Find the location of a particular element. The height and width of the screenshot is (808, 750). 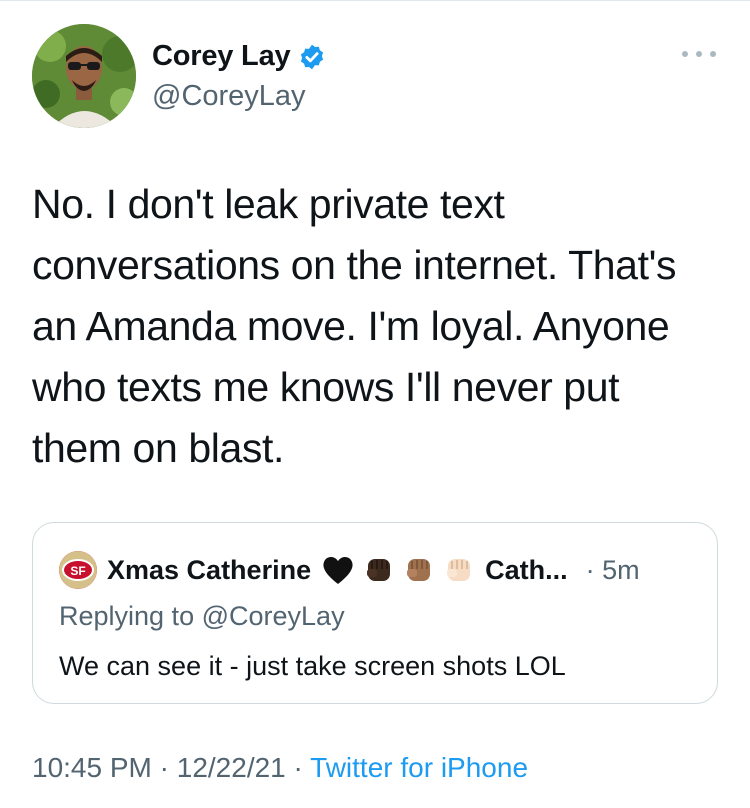

author-name-row: Corey Lay is located at coordinates (239, 56).